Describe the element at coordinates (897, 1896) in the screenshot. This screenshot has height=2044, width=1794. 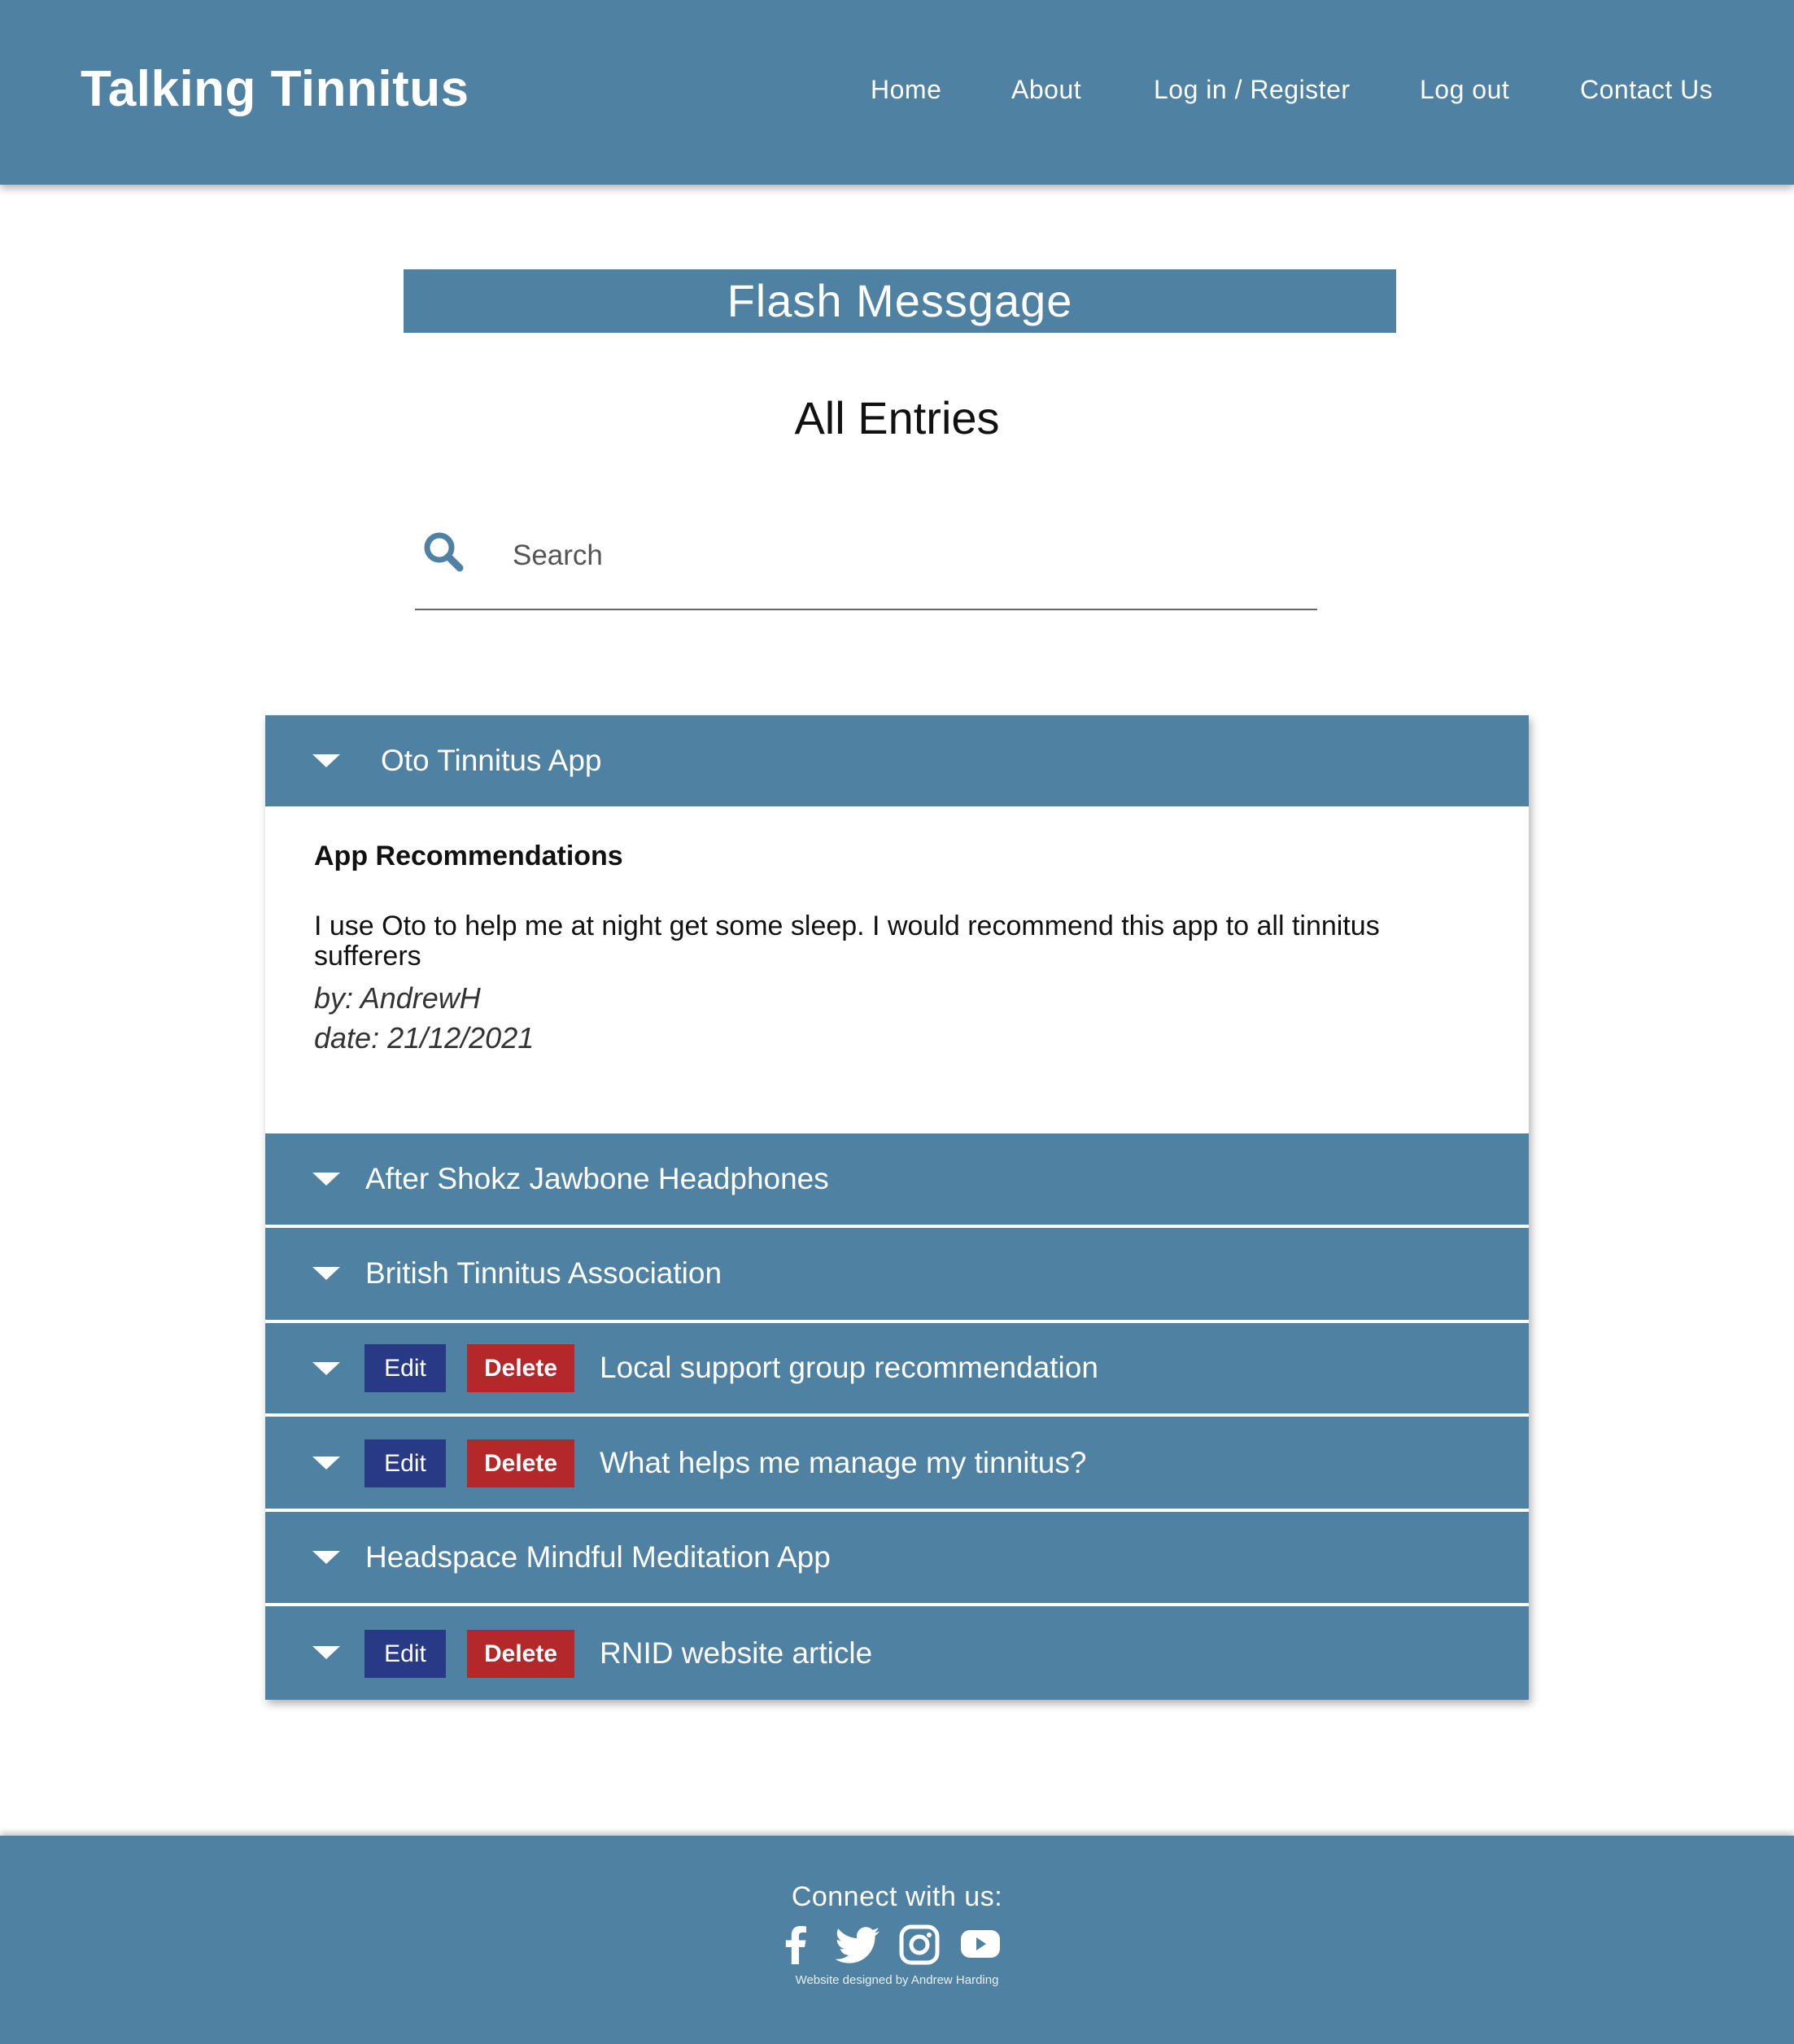
I see `connect-heading: Connect with us:` at that location.